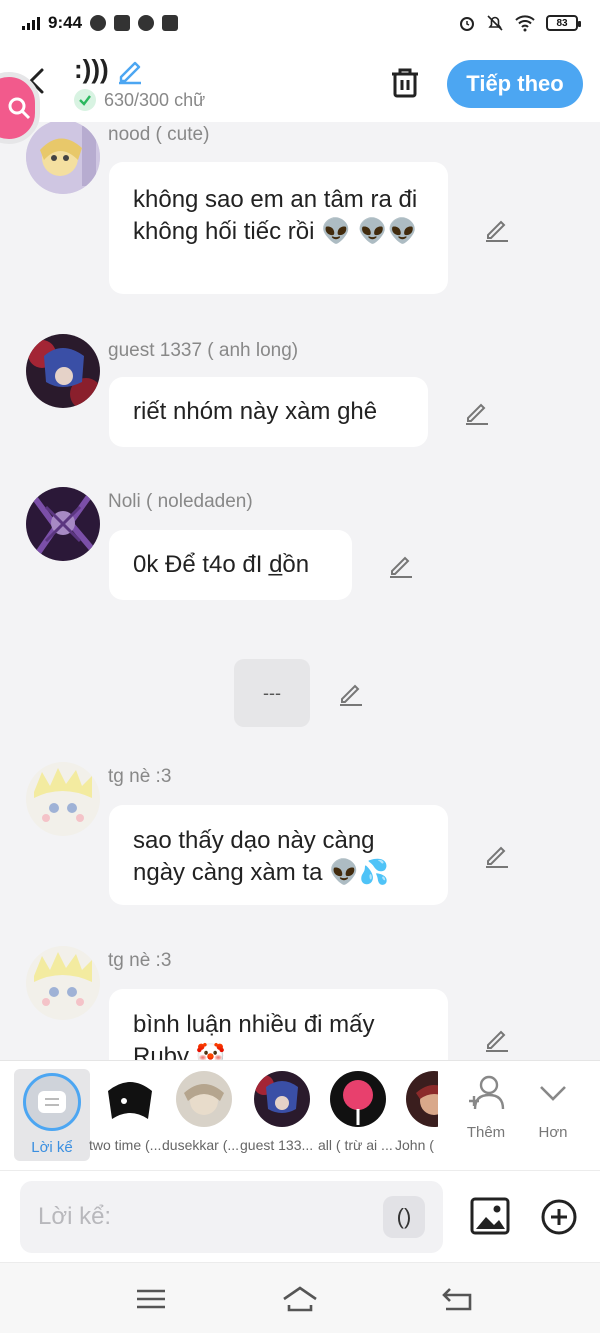 The width and height of the screenshot is (600, 1333). What do you see at coordinates (255, 411) in the screenshot?
I see `message-text: riết nhóm này xàm ghê` at bounding box center [255, 411].